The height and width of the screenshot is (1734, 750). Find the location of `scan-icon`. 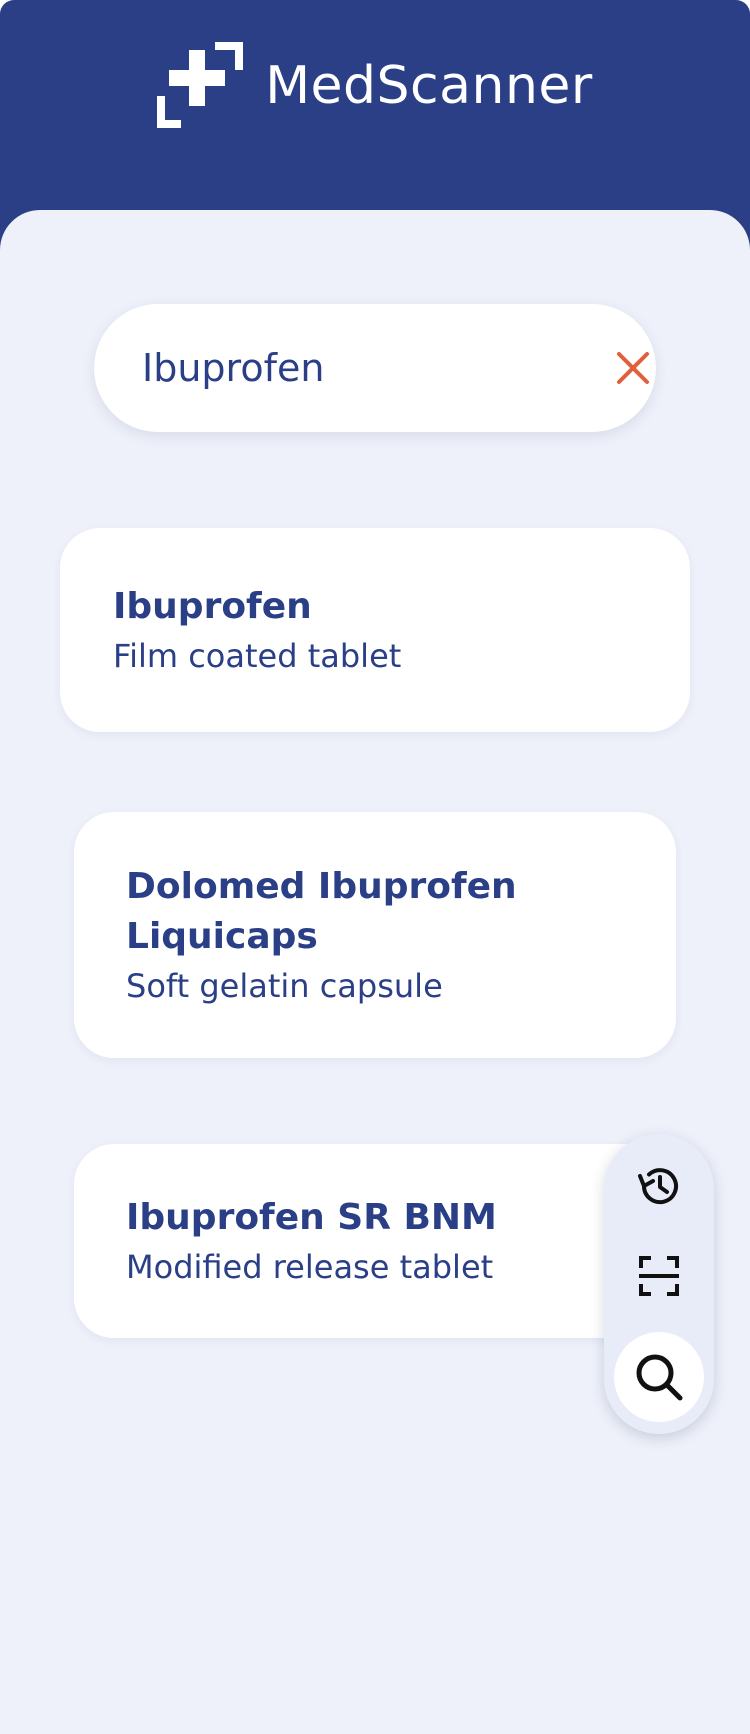

scan-icon is located at coordinates (659, 1276).